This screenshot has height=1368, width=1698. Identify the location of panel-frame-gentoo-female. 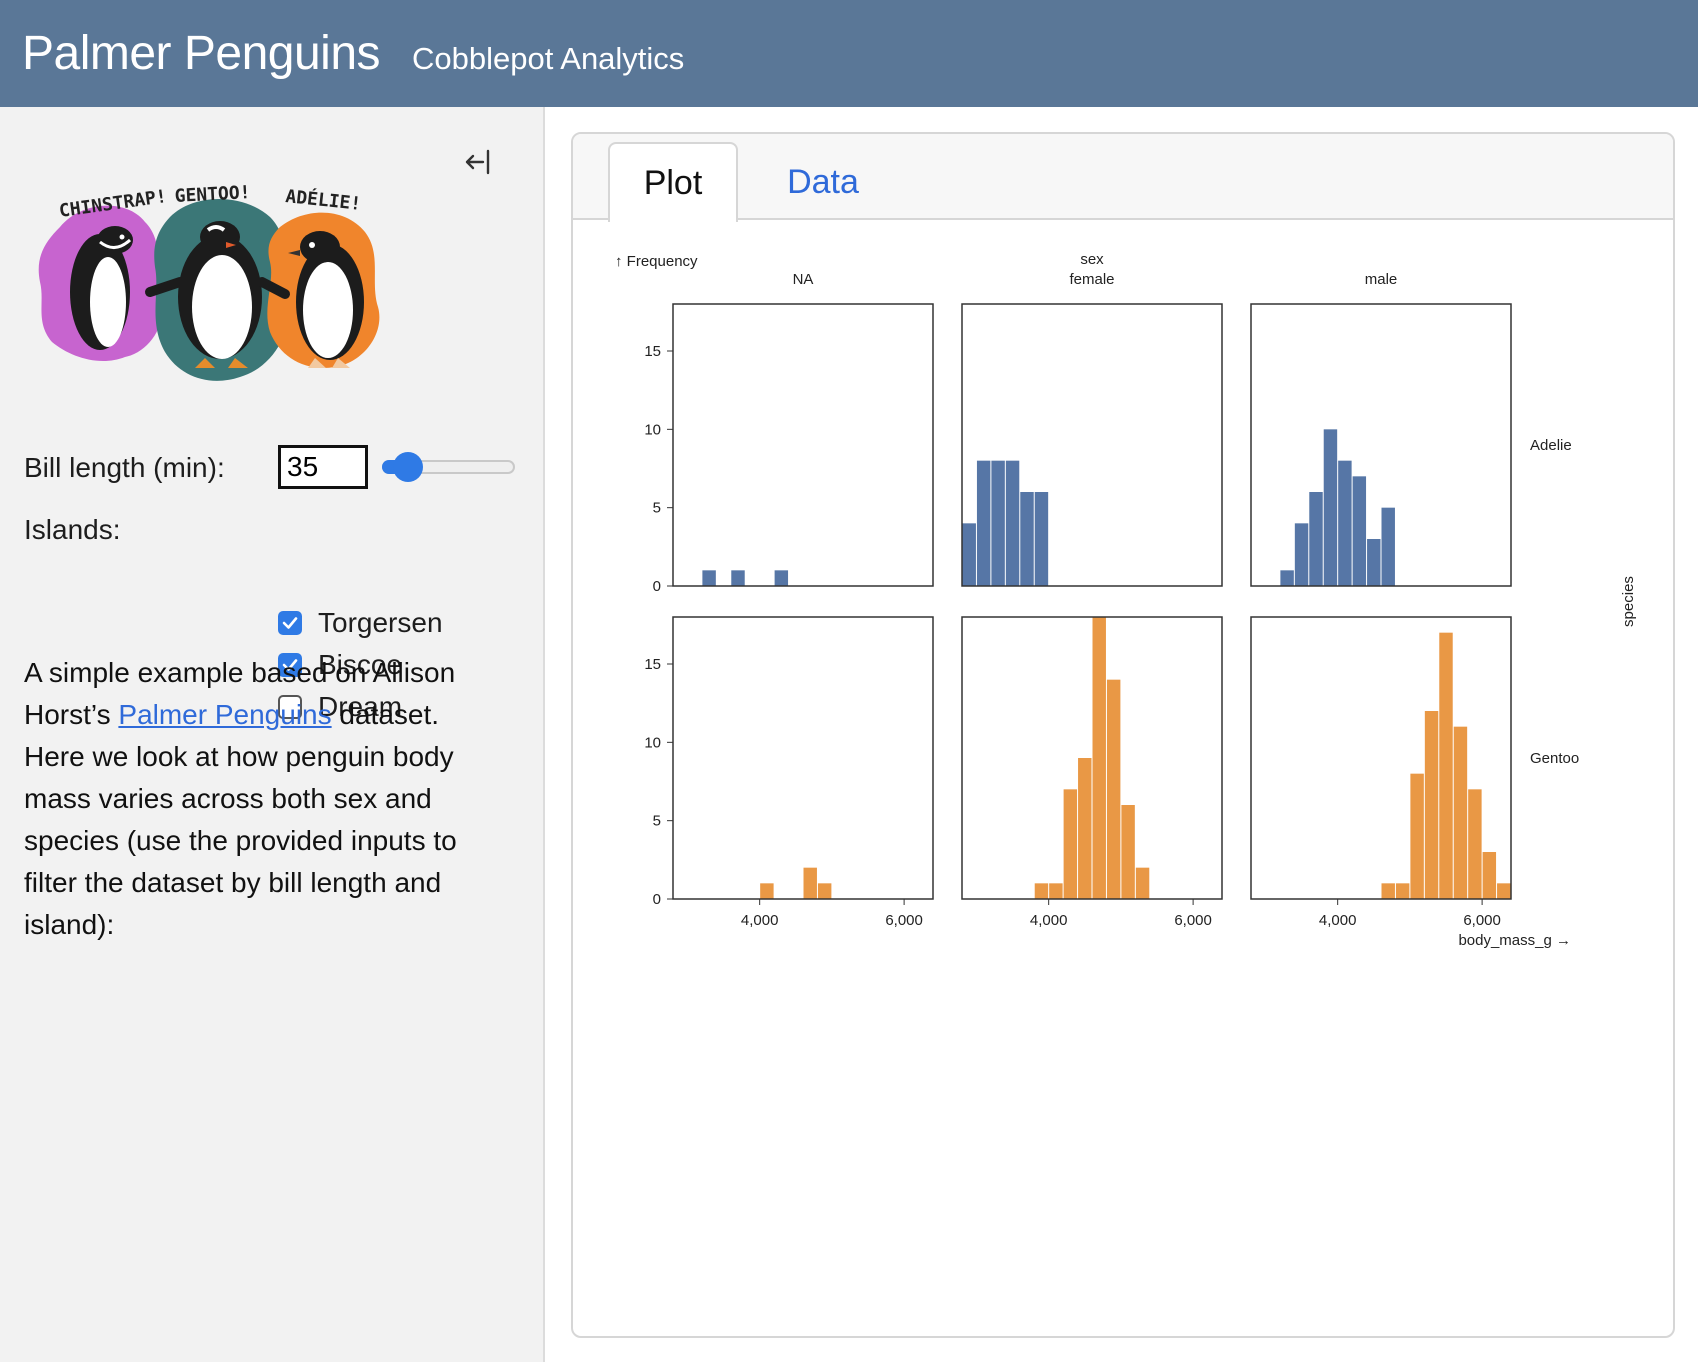
(1092, 758).